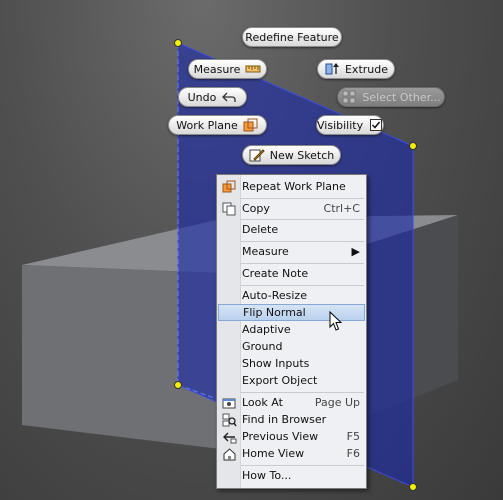 The width and height of the screenshot is (503, 500). What do you see at coordinates (178, 43) in the screenshot?
I see `plane-grip-top-left` at bounding box center [178, 43].